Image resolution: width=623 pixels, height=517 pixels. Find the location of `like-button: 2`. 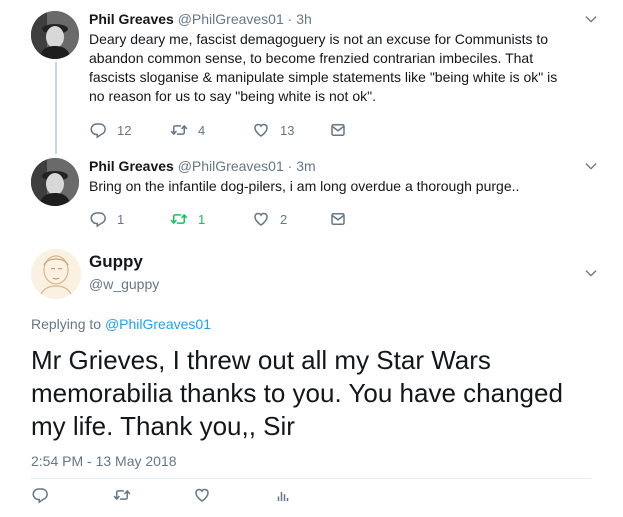

like-button: 2 is located at coordinates (269, 219).